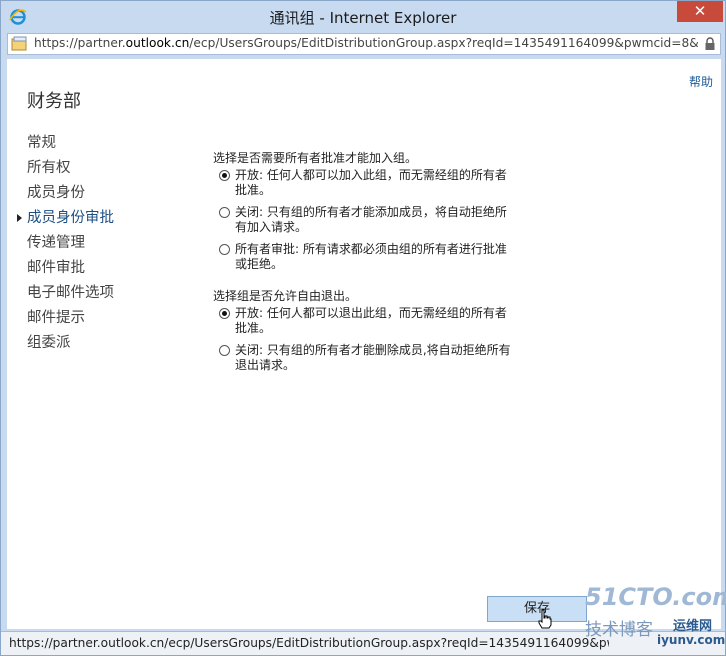  I want to click on nav-item-group-delegation: 组委派, so click(70, 343).